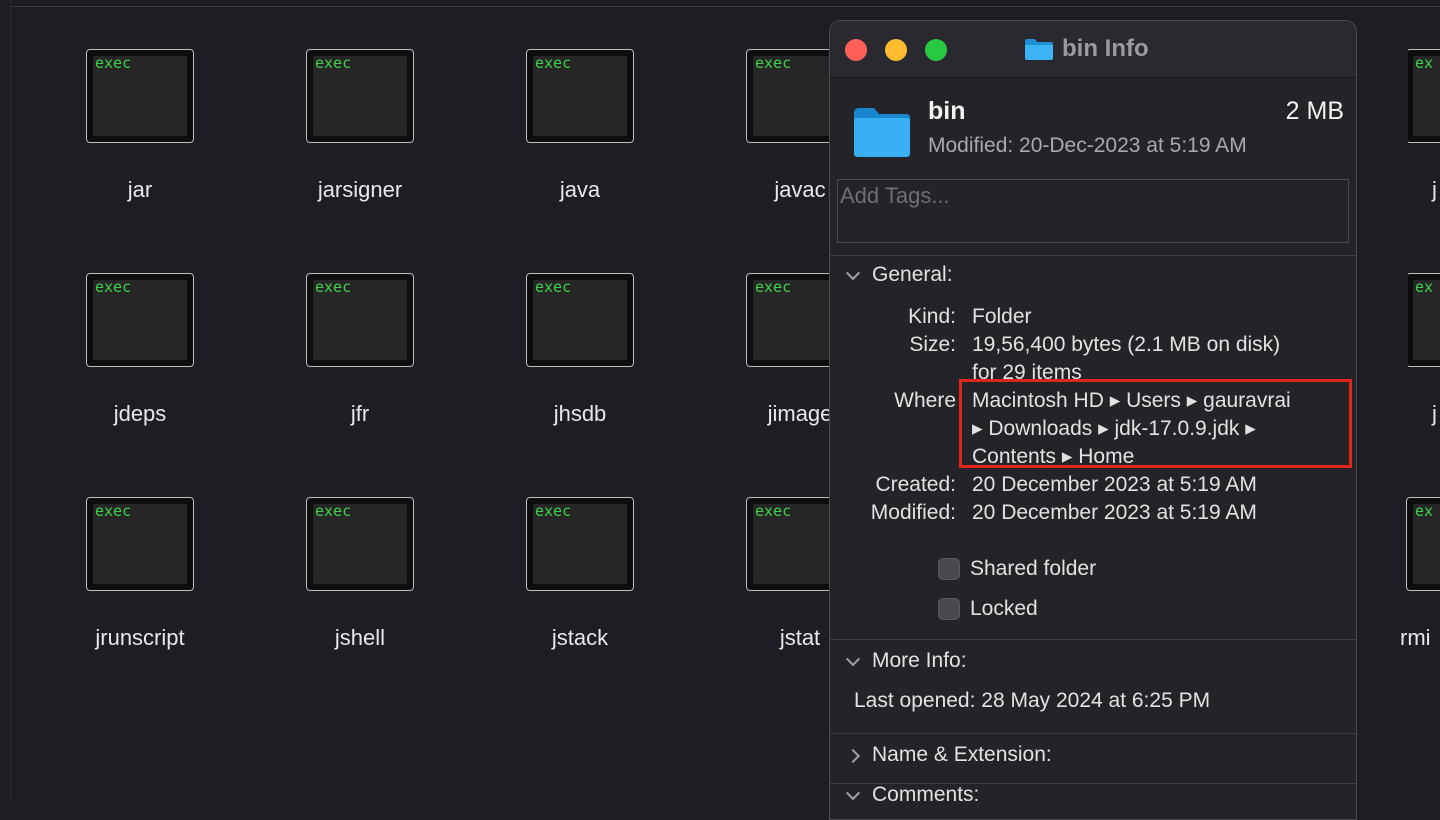 The height and width of the screenshot is (820, 1440). I want to click on file-item: exec jfr, so click(360, 373).